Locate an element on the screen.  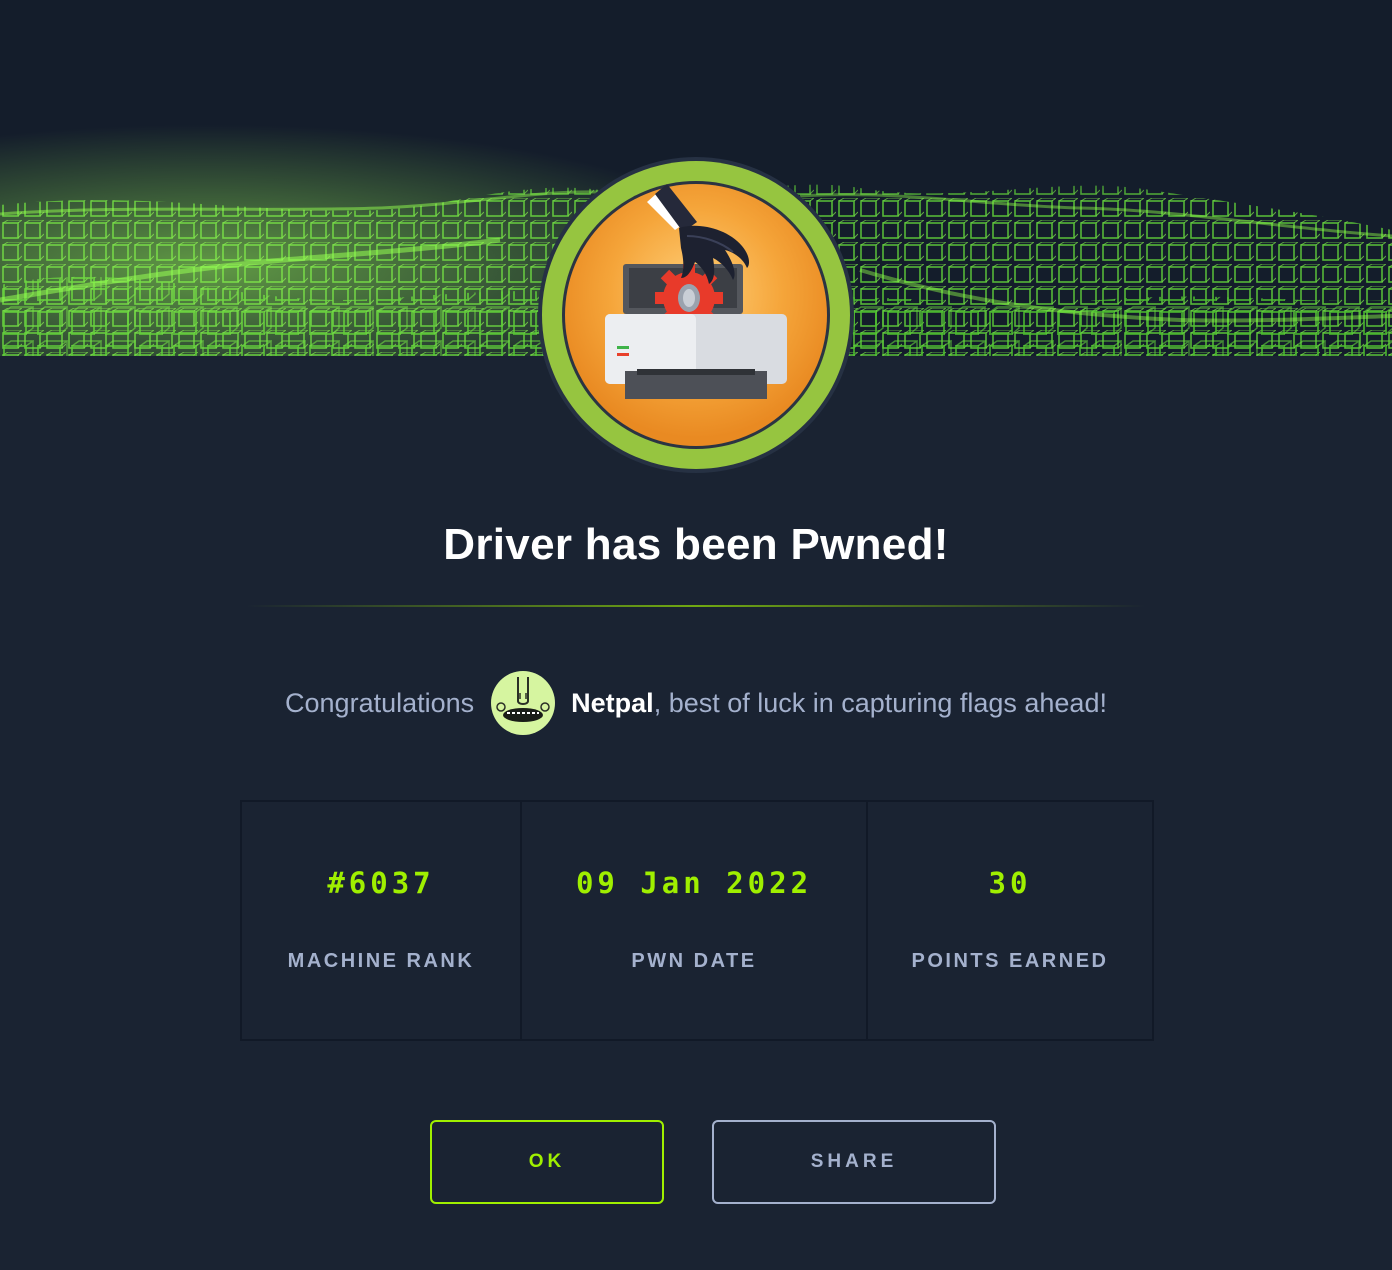
stat-pwn-date: 09 Jan 2022 PWN DATE is located at coordinates (695, 920).